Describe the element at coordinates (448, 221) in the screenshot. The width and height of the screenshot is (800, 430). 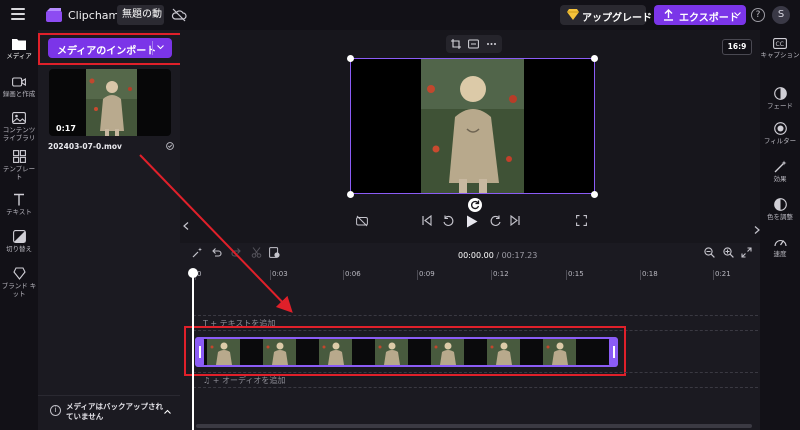
I see `rewind-5-icon` at that location.